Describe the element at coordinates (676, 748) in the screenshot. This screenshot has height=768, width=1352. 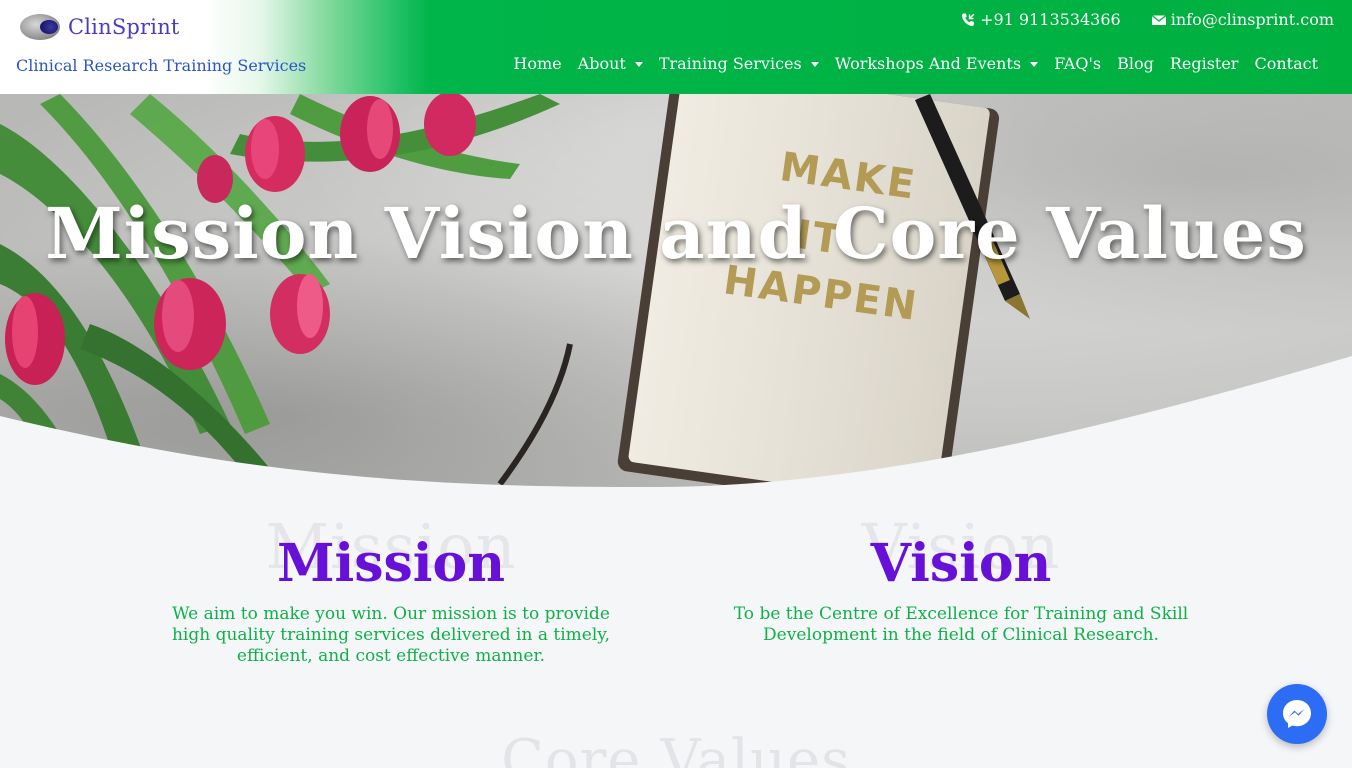
I see `core-values-ghost-heading: Core Values` at that location.